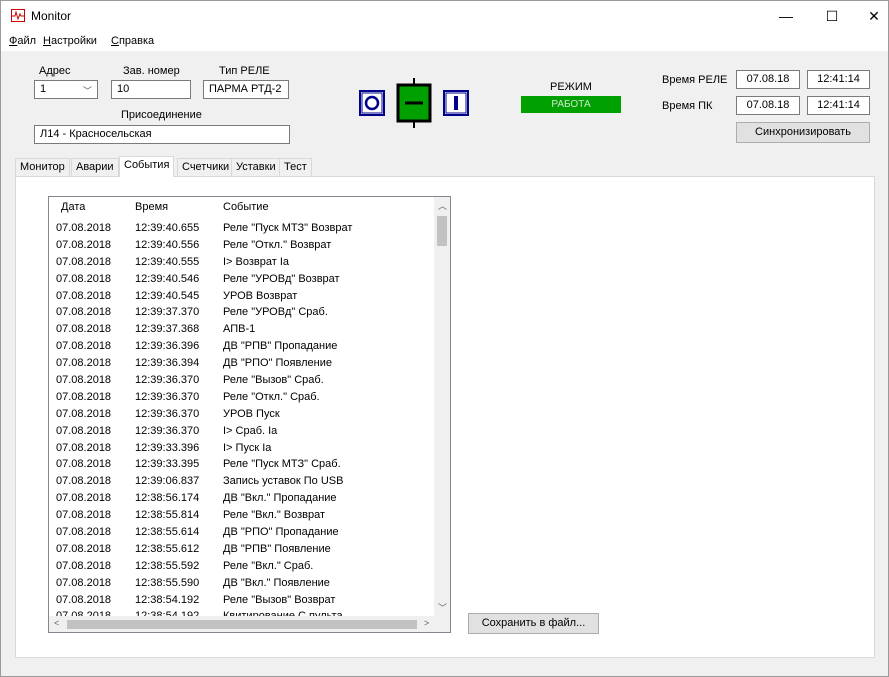 This screenshot has height=677, width=889. I want to click on menu-file: Файл, so click(22, 41).